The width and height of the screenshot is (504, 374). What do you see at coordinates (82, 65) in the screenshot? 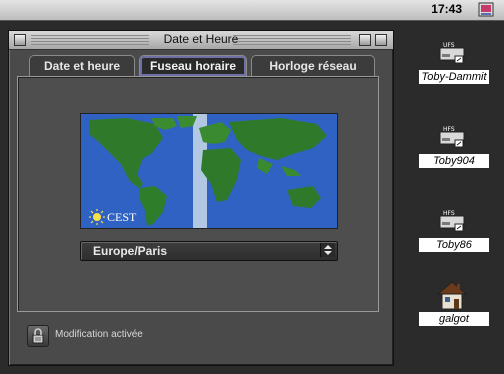
I see `tab-date-et-heure: Date et heure` at bounding box center [82, 65].